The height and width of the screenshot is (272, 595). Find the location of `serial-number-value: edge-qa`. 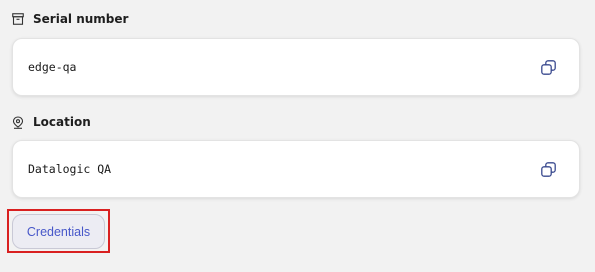

serial-number-value: edge-qa is located at coordinates (52, 67).